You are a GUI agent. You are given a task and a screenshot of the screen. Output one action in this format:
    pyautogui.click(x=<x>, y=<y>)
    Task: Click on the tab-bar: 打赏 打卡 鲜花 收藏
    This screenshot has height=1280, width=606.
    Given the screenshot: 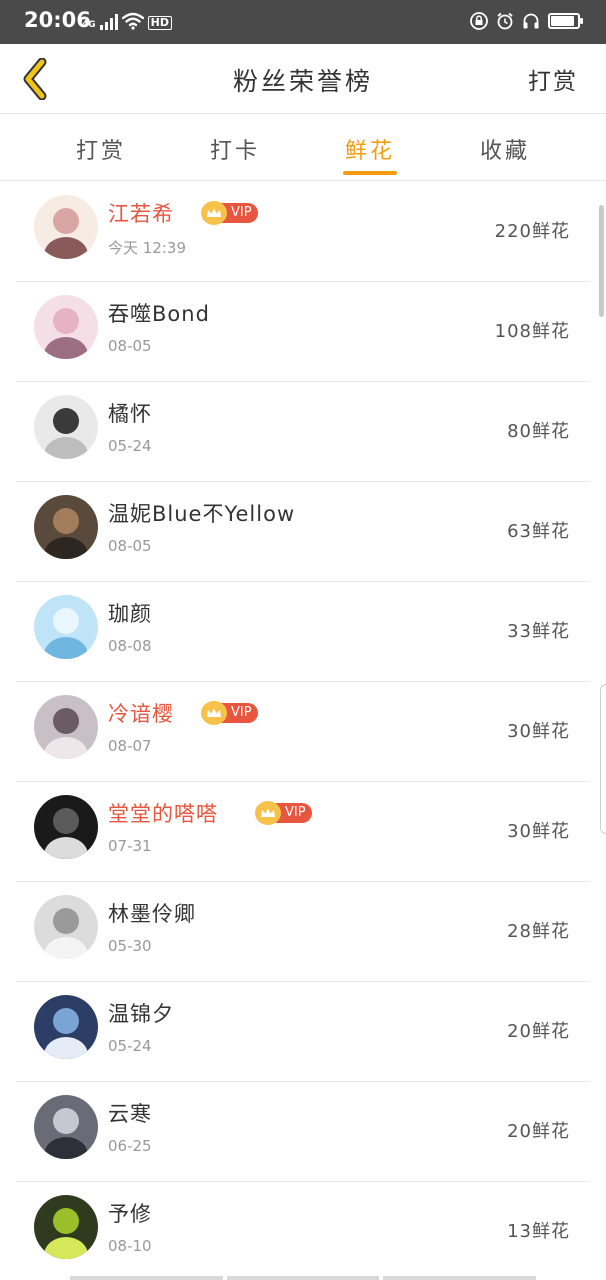 What is the action you would take?
    pyautogui.click(x=303, y=148)
    